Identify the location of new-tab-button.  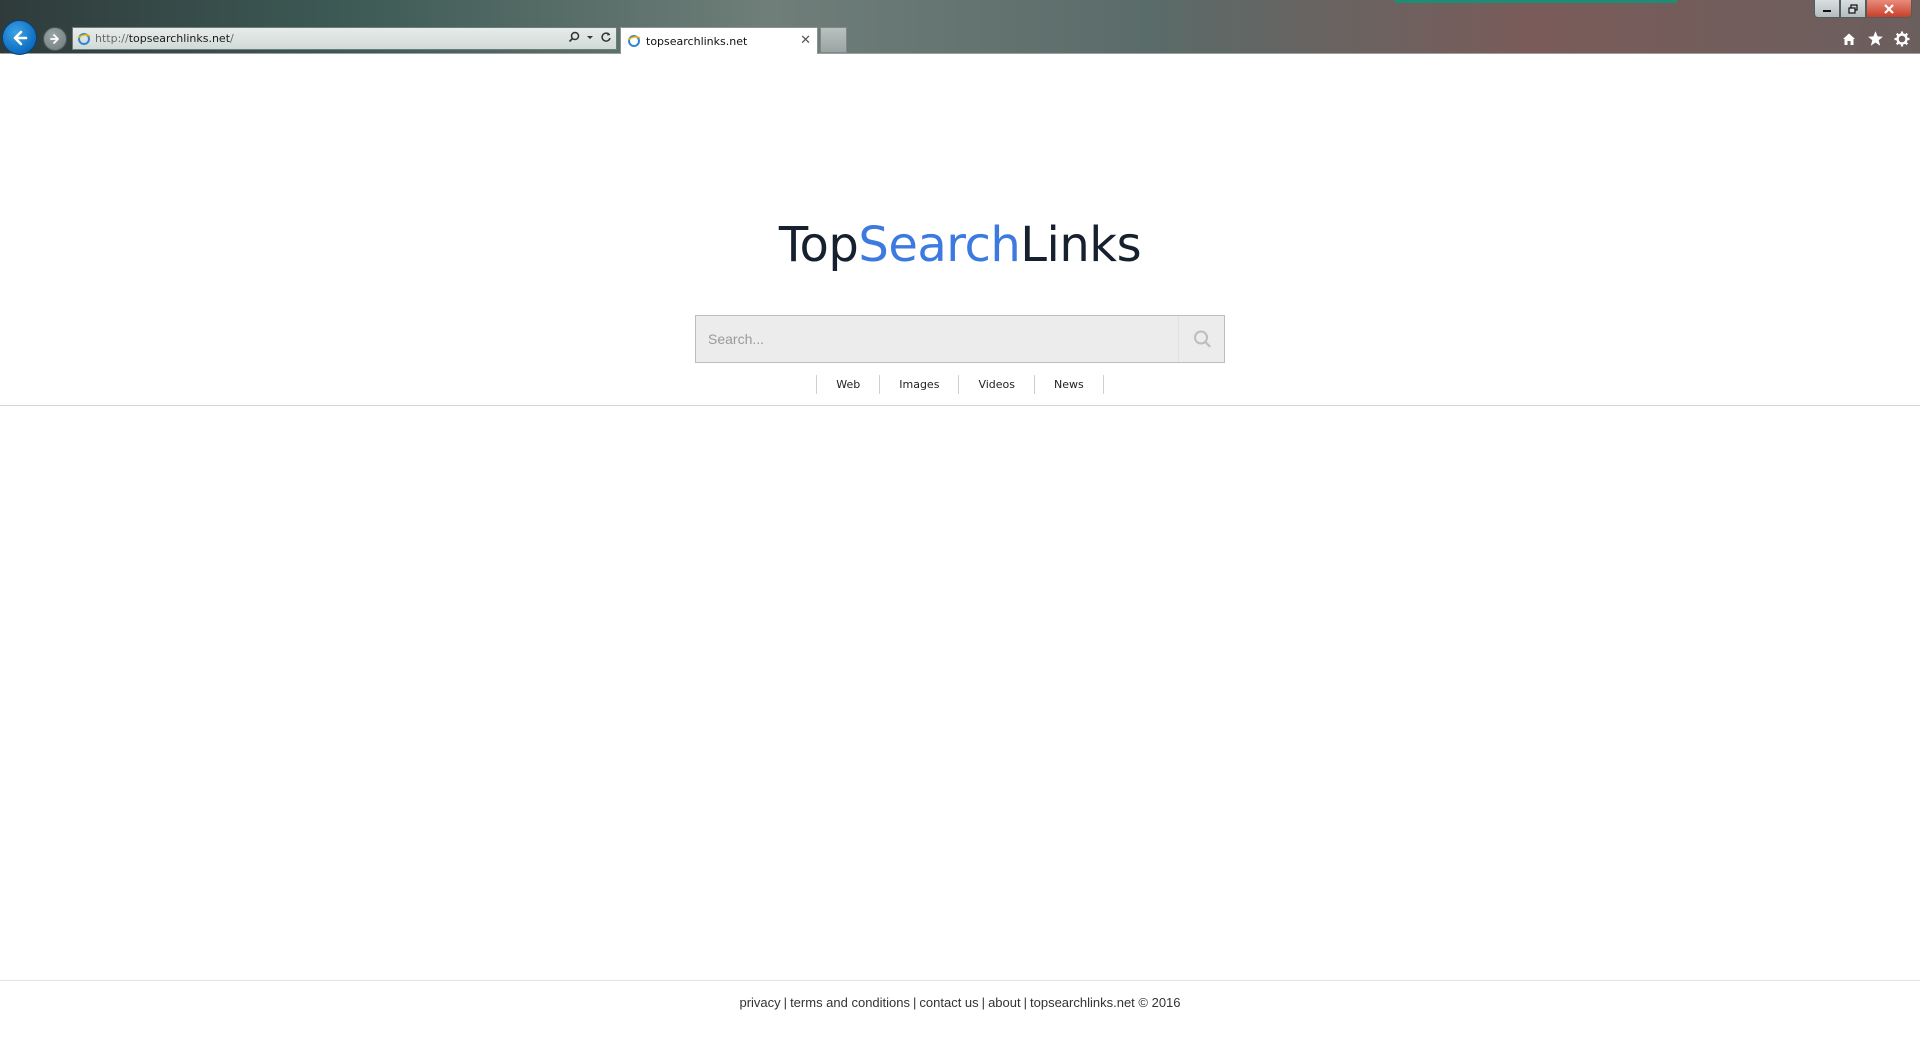
(833, 40).